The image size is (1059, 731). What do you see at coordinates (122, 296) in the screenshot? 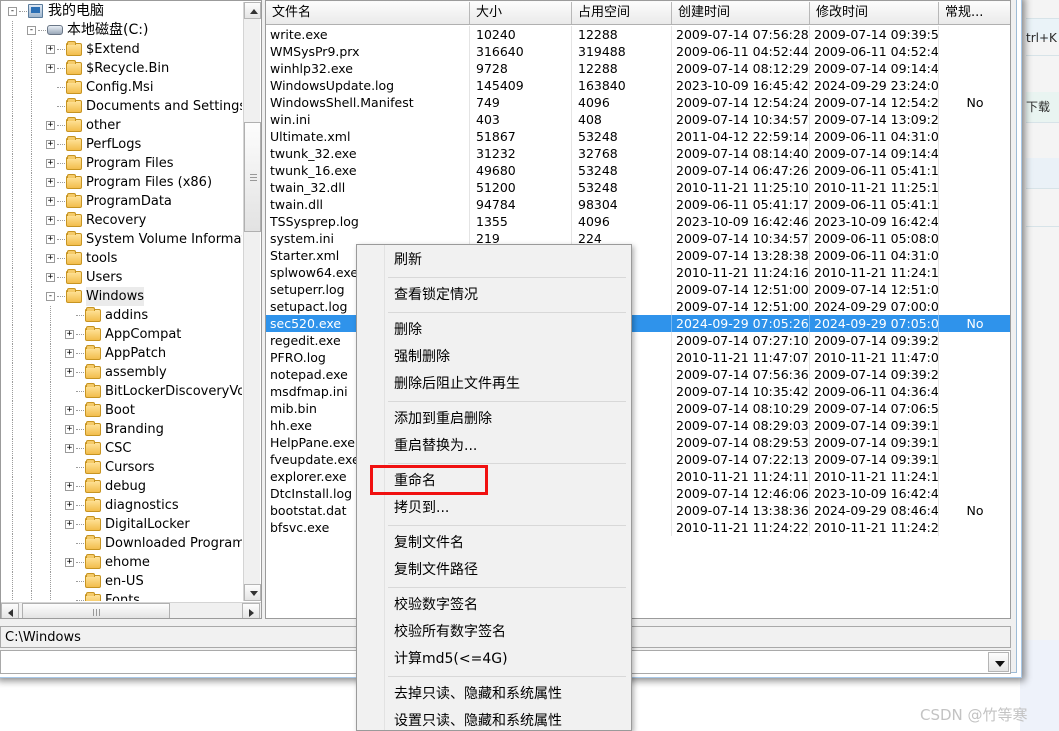
I see `tree-item: - Windows` at bounding box center [122, 296].